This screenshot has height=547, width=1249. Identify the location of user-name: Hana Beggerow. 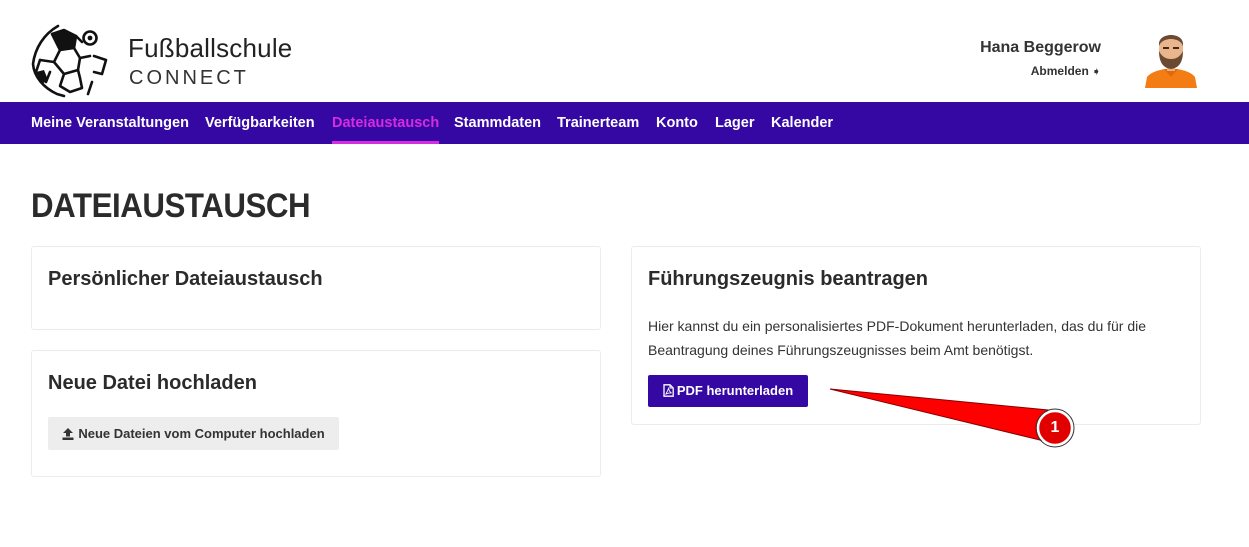
(1040, 47).